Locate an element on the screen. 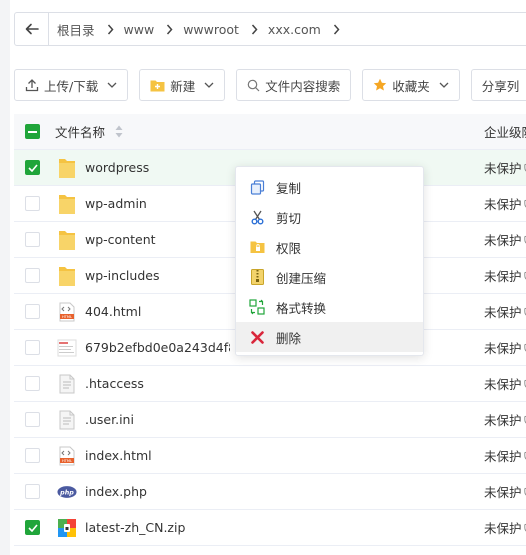  file-name: 404.html is located at coordinates (155, 311).